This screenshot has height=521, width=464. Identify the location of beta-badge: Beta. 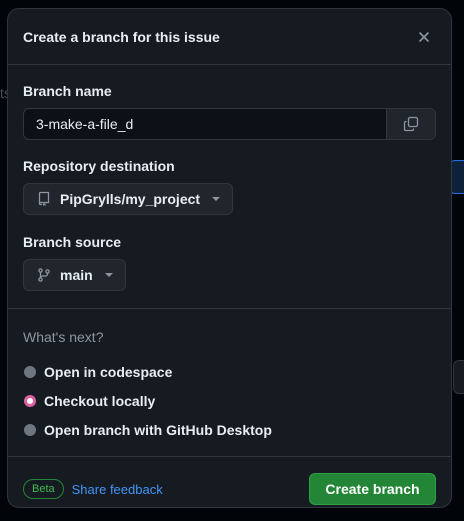
(43, 489).